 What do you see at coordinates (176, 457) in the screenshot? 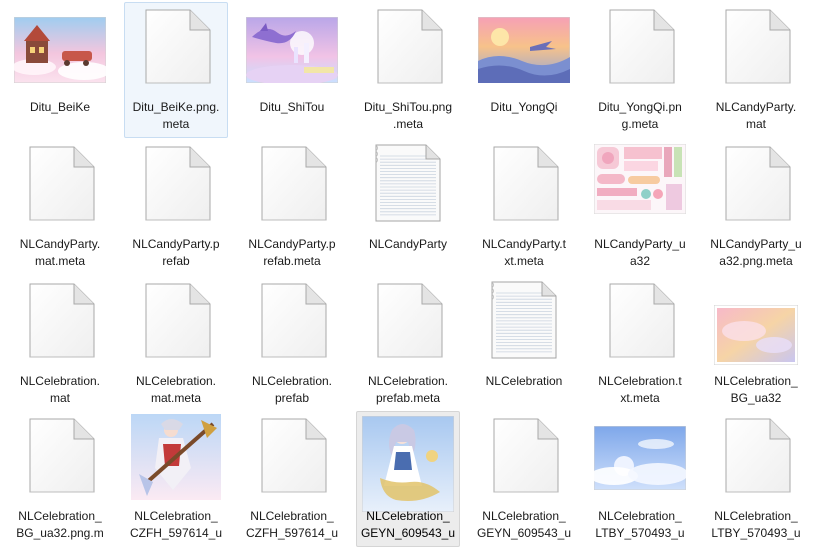
I see `image-thumbnail-warrior-icon` at bounding box center [176, 457].